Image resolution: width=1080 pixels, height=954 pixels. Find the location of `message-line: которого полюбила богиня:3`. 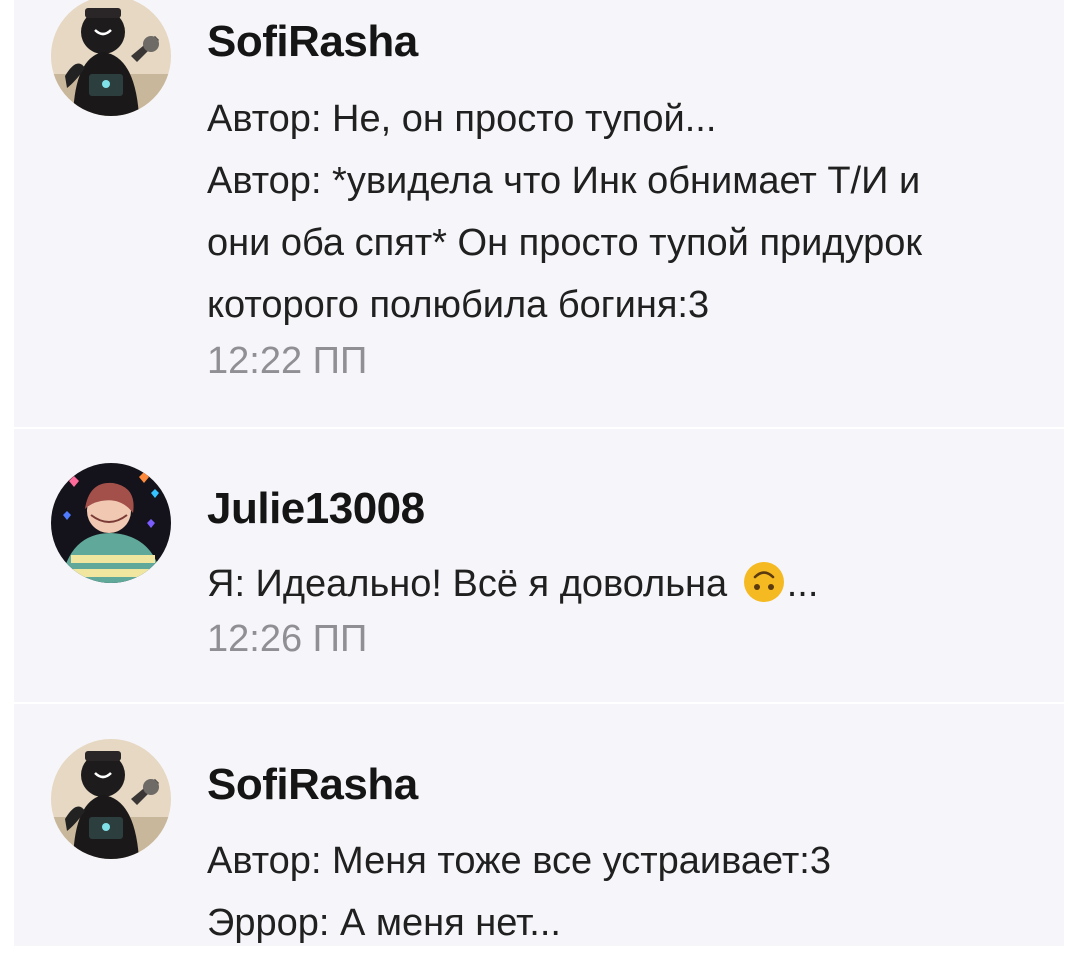

message-line: которого полюбила богиня:3 is located at coordinates (458, 305).